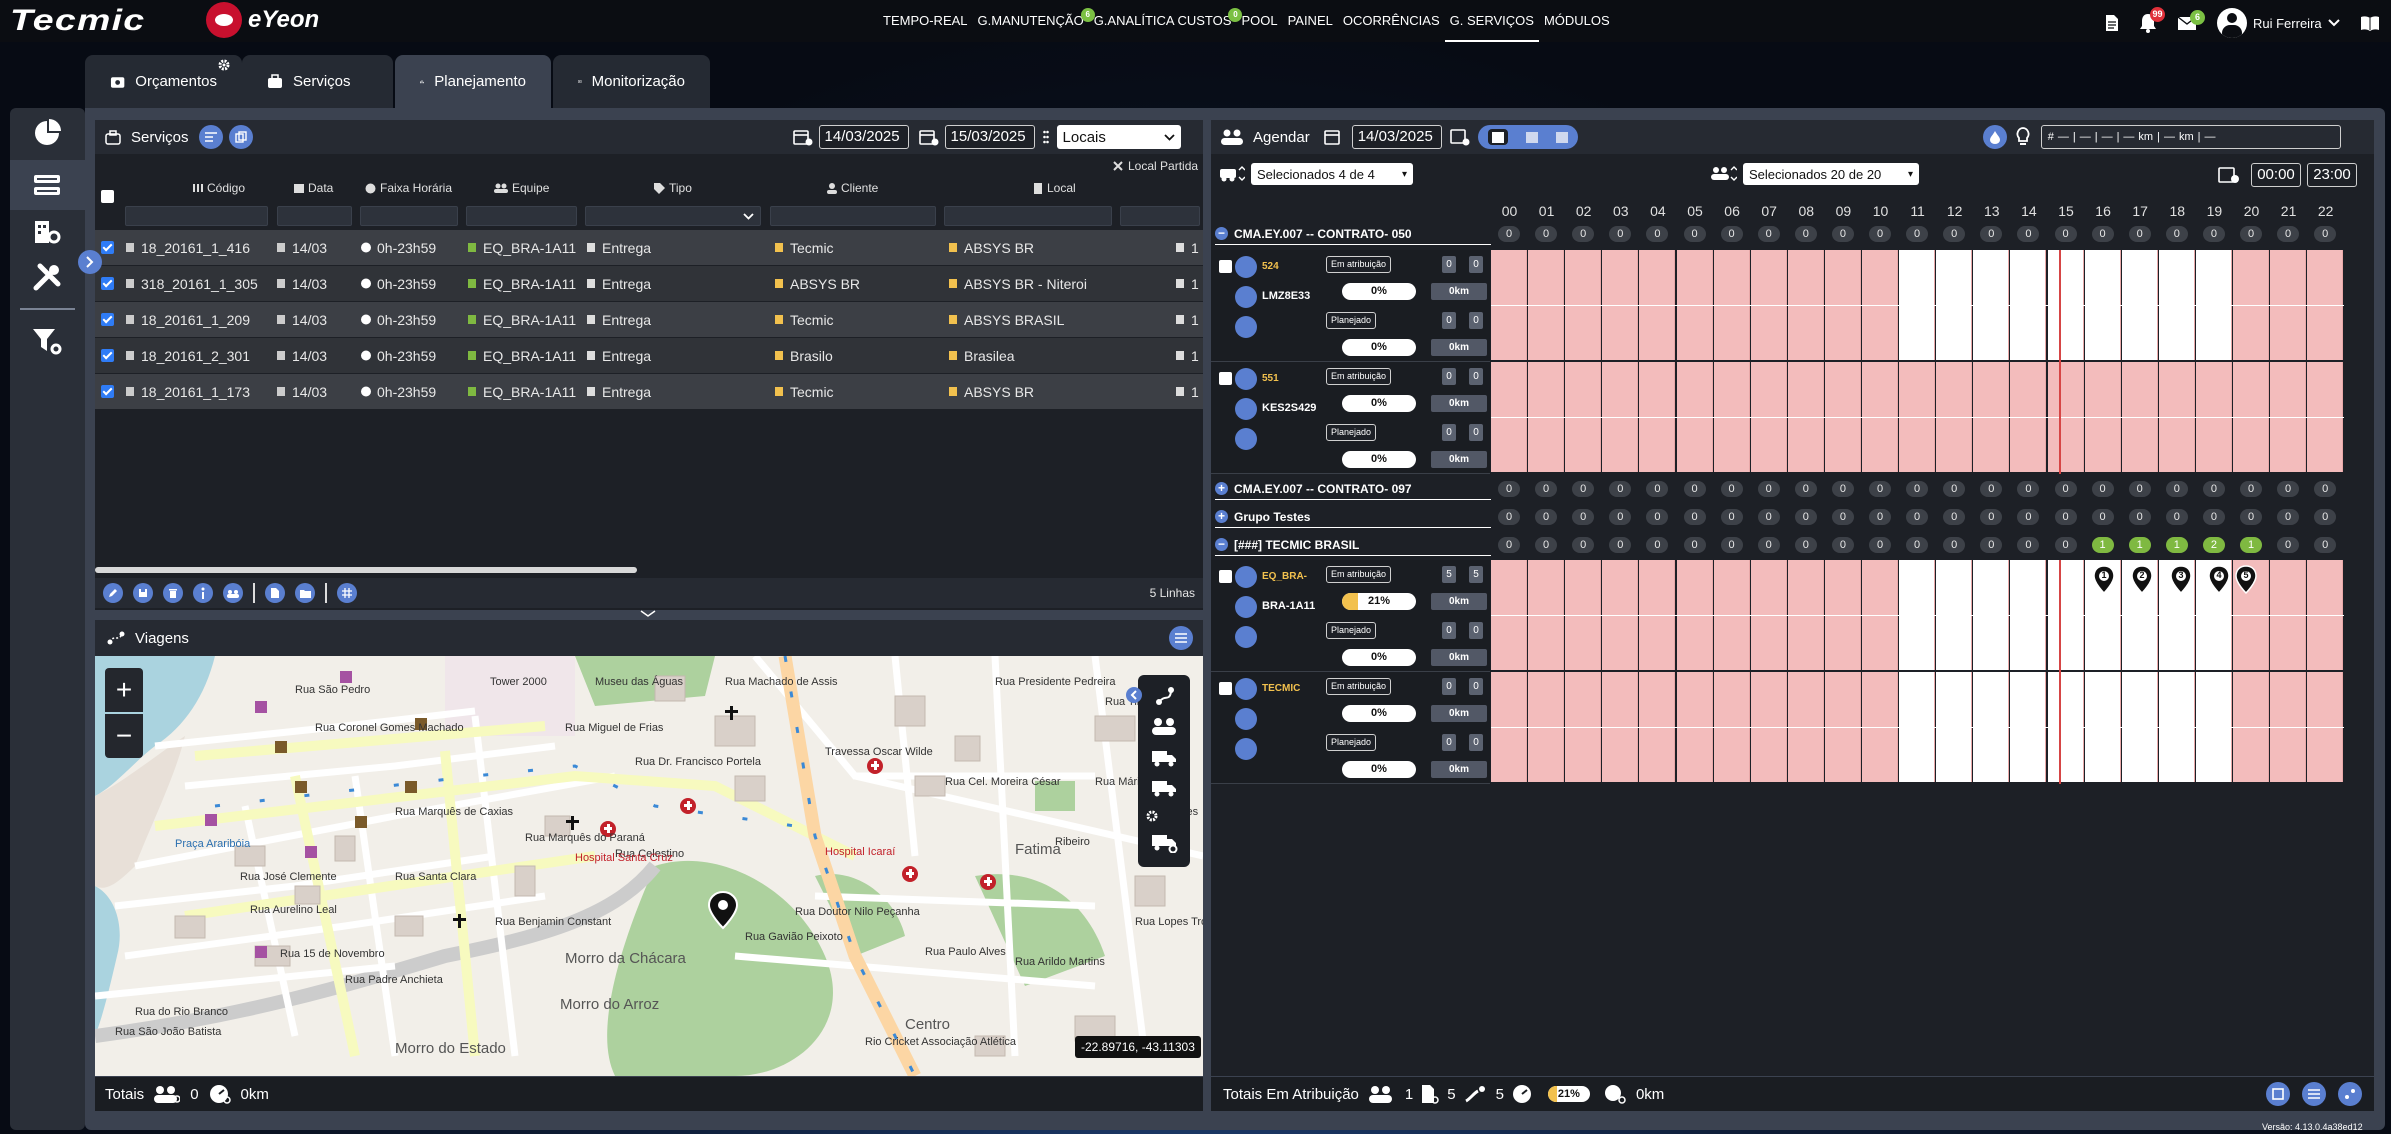 The height and width of the screenshot is (1134, 2391). I want to click on filter-equipe, so click(521, 216).